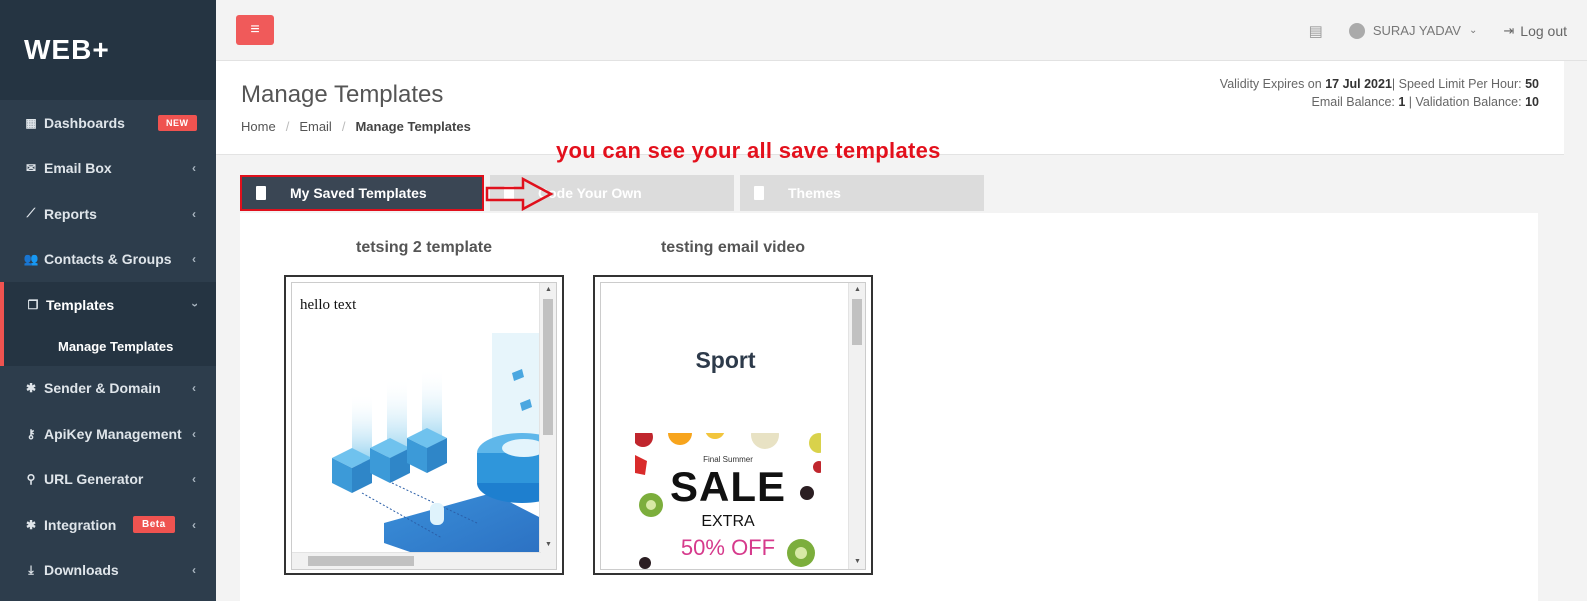 The width and height of the screenshot is (1587, 601). Describe the element at coordinates (733, 247) in the screenshot. I see `template-title: testing email video` at that location.